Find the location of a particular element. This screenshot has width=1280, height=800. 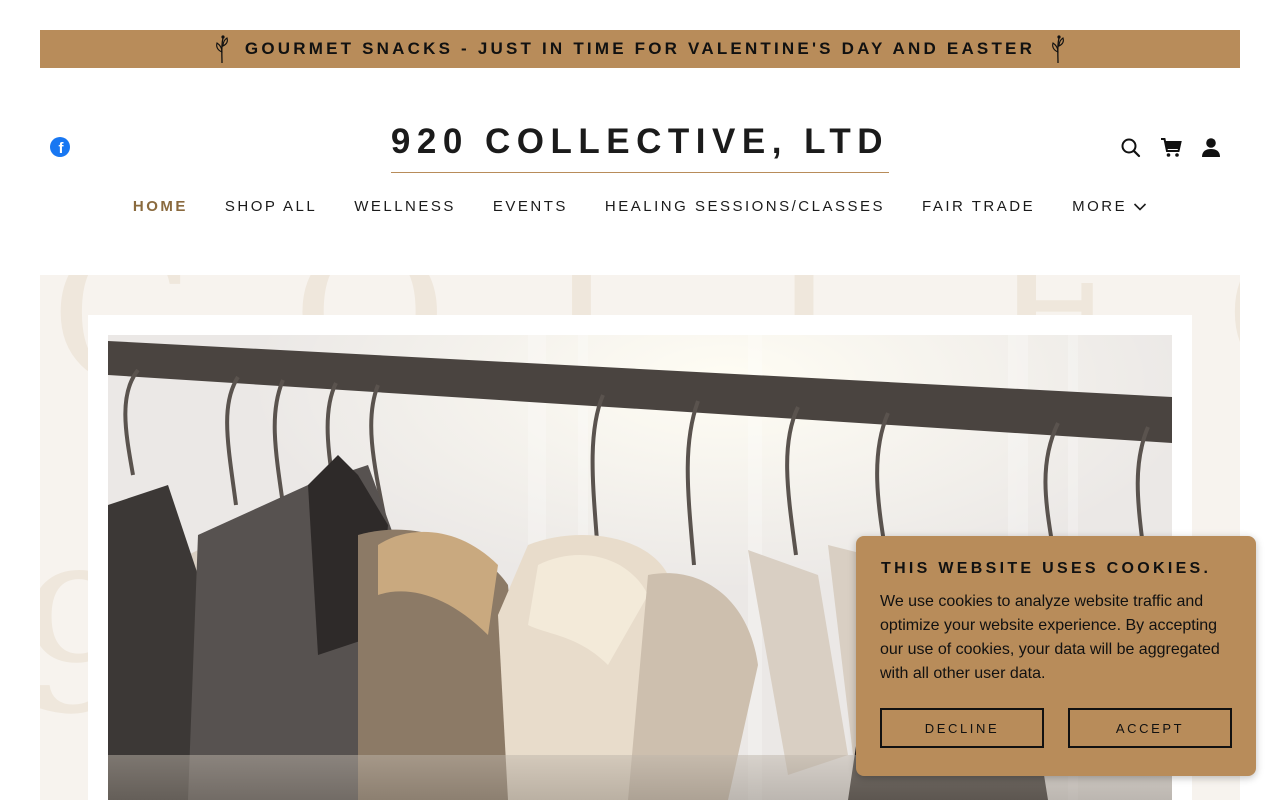

nav-item-more-label: MORE is located at coordinates (1100, 206).